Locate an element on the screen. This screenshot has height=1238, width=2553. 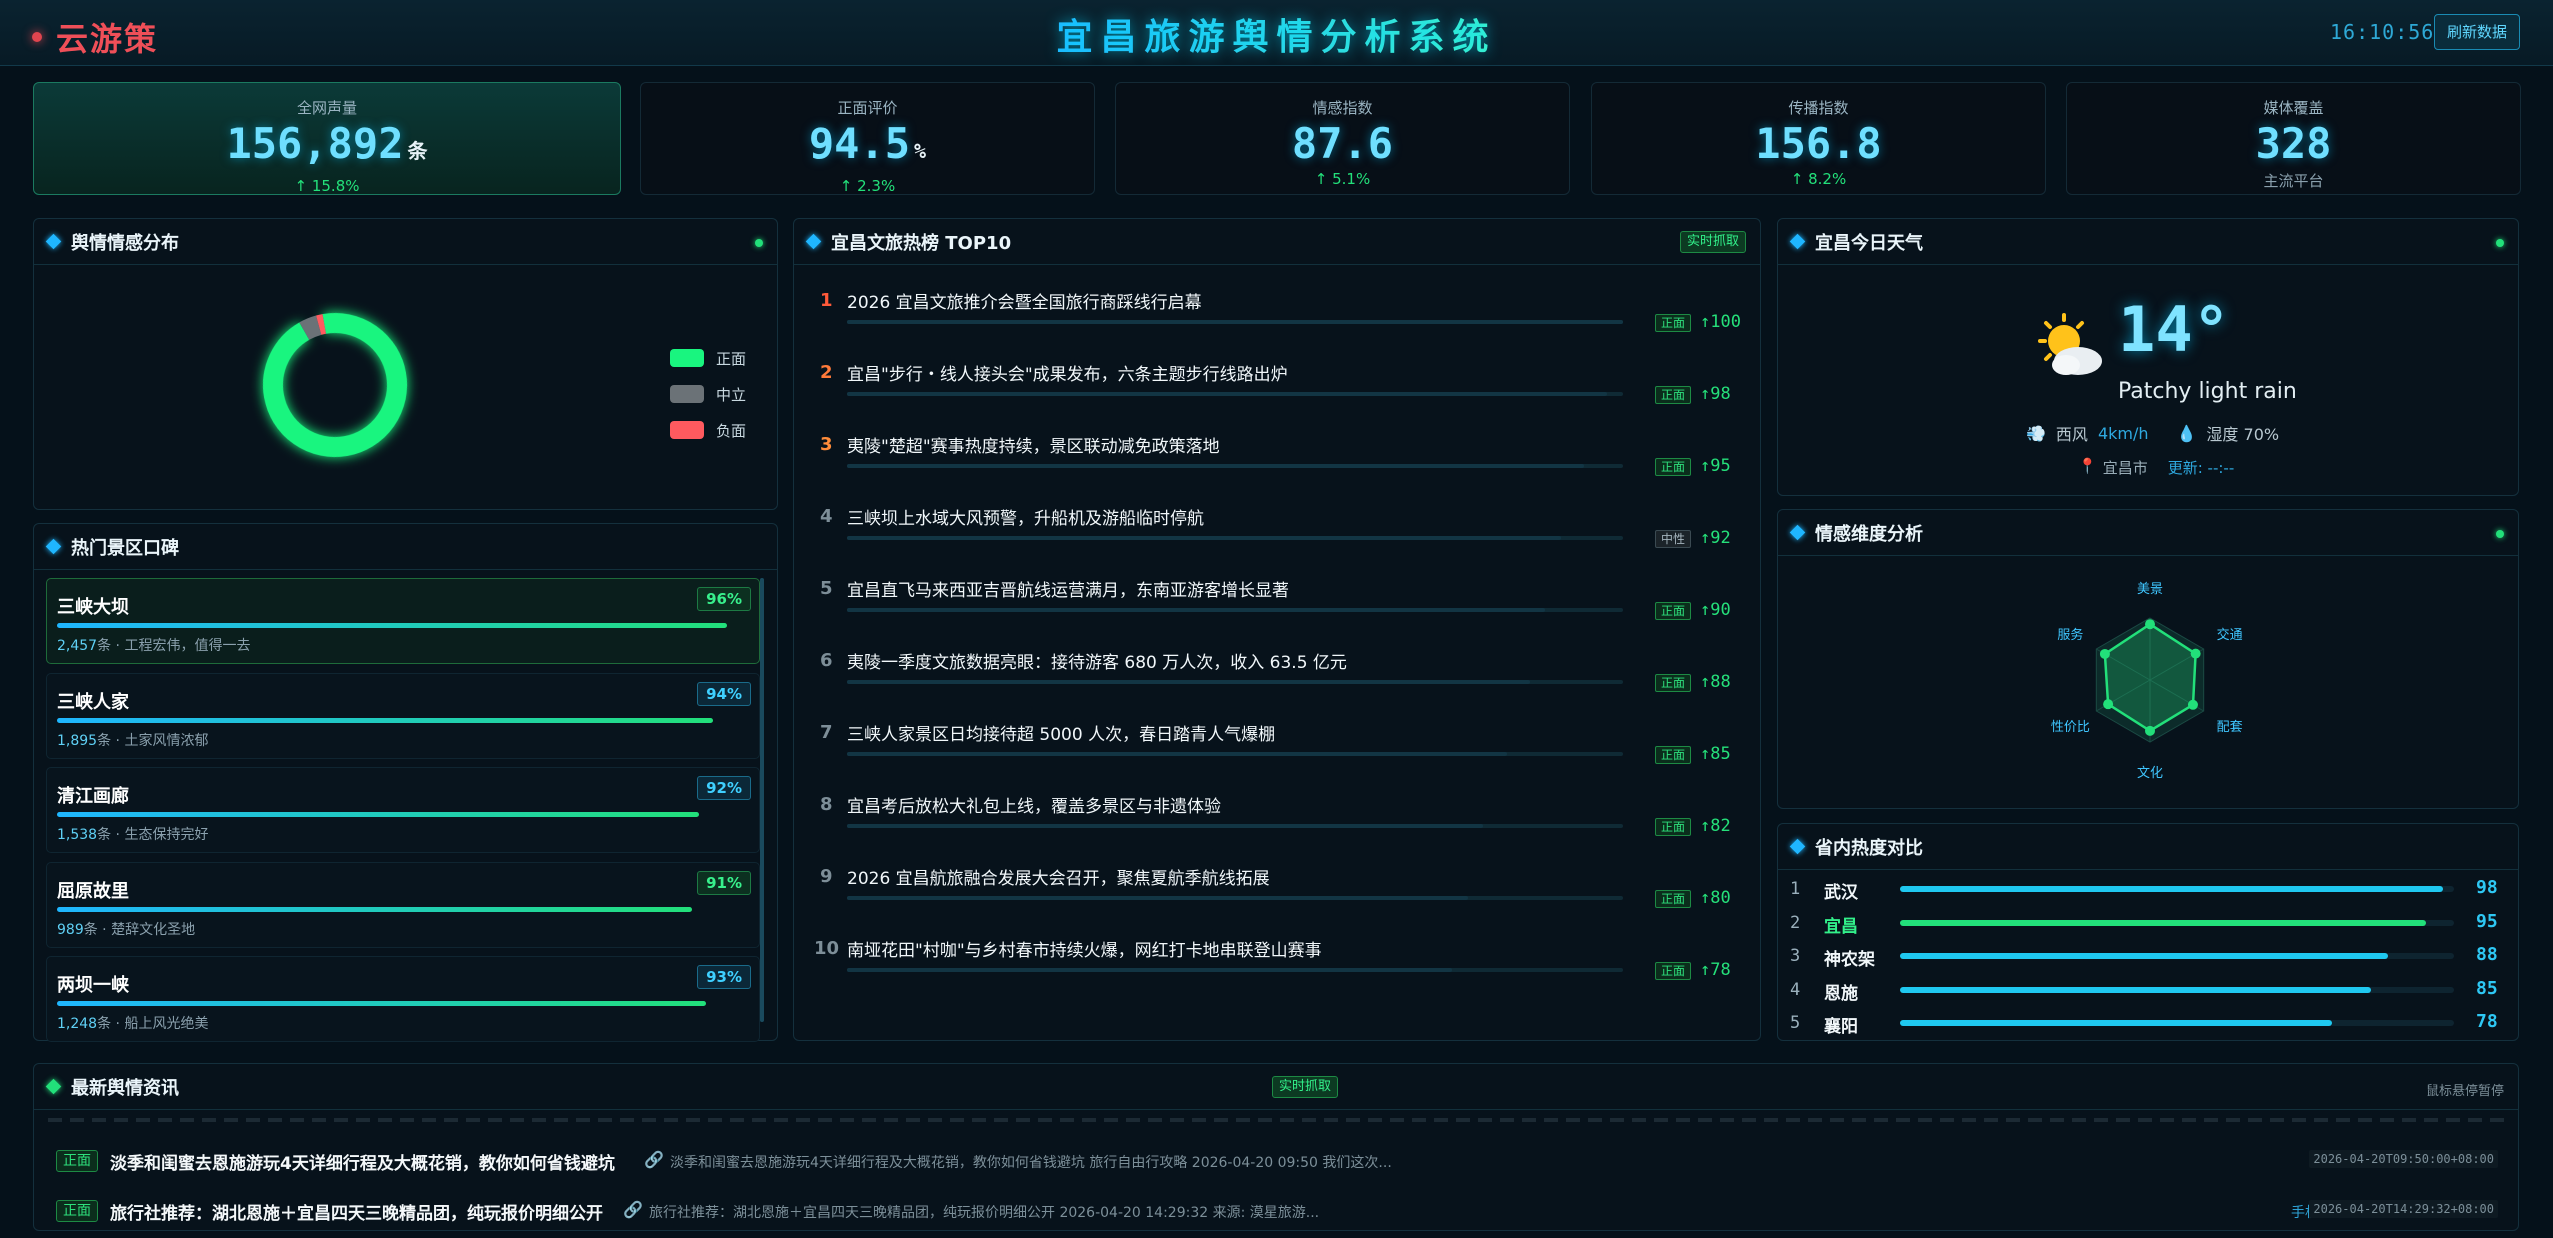
province-name: 襄阳 is located at coordinates (1841, 1027).